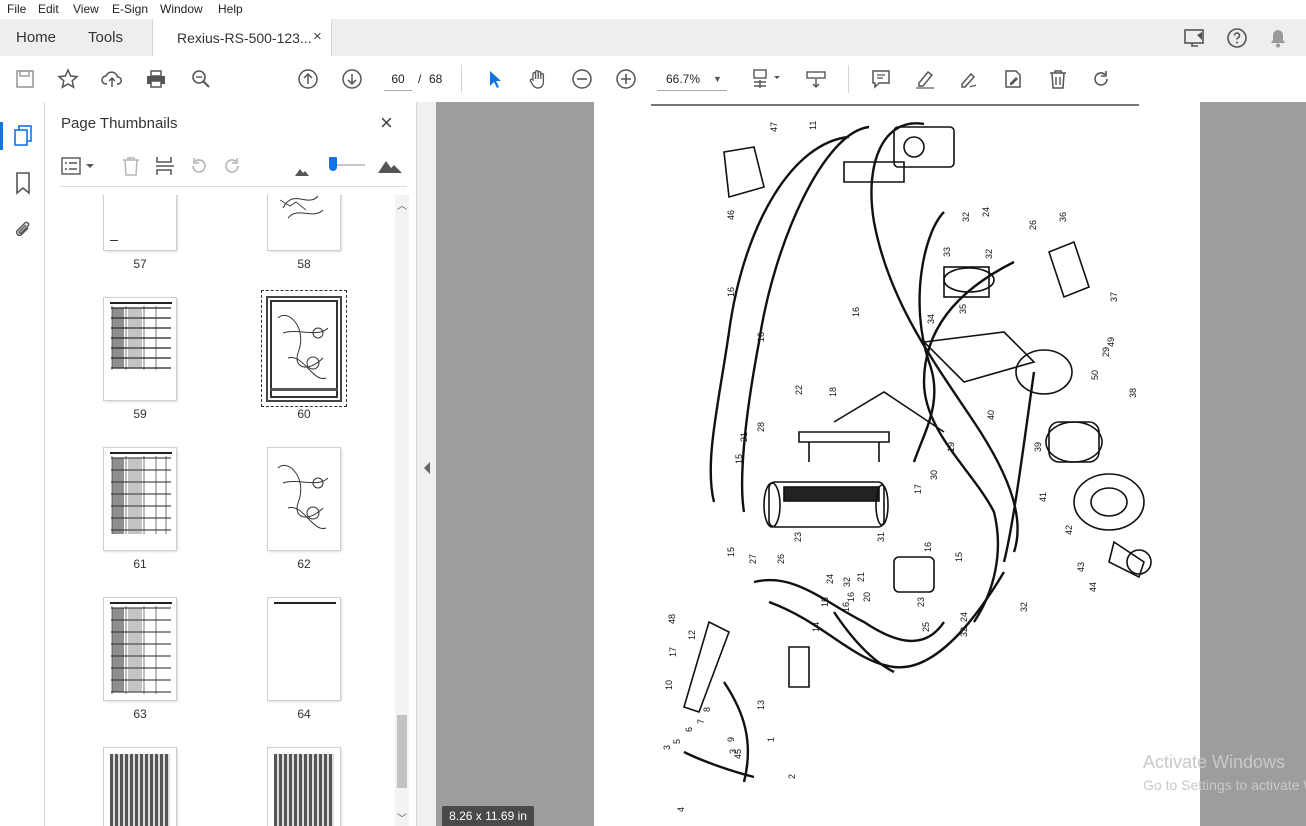 The width and height of the screenshot is (1306, 826). I want to click on callout-number: 23, so click(798, 537).